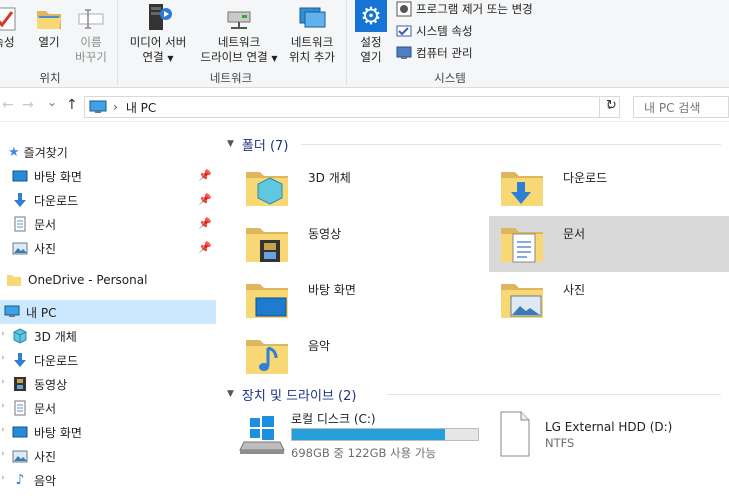 The height and width of the screenshot is (496, 729). I want to click on downloads-folder-icon, so click(522, 189).